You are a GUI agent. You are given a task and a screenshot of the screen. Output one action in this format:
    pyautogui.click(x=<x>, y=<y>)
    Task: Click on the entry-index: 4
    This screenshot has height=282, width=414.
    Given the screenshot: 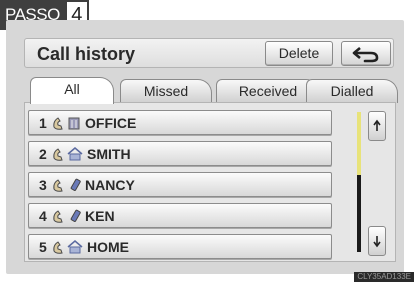 What is the action you would take?
    pyautogui.click(x=43, y=215)
    